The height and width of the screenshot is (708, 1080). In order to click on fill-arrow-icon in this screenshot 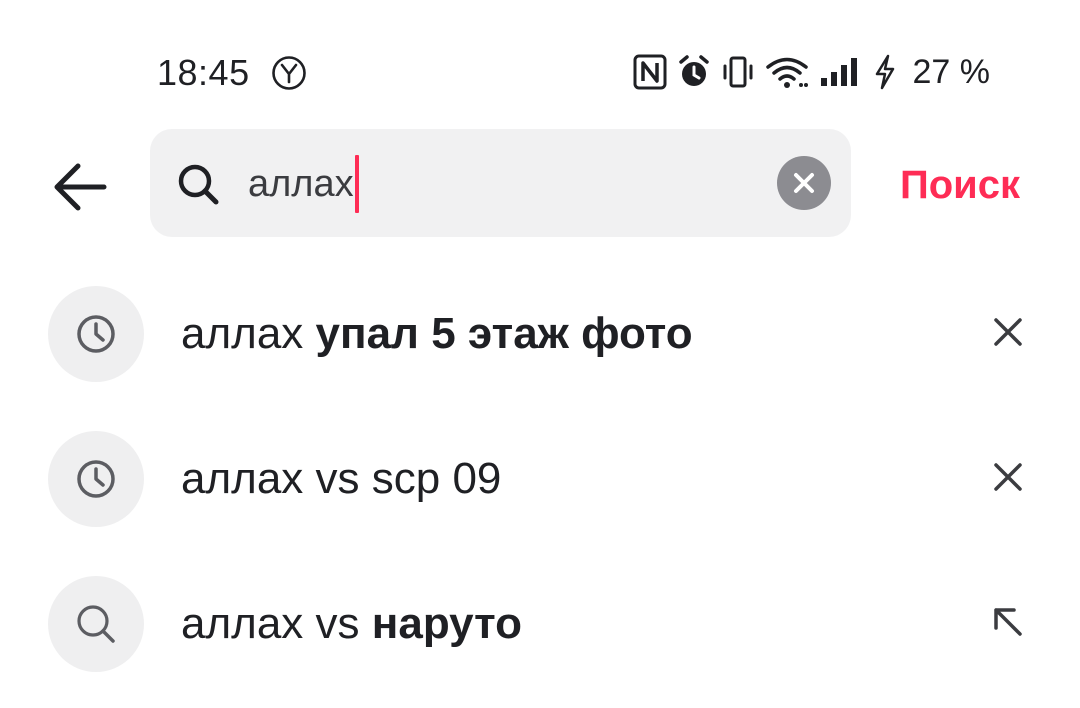, I will do `click(1008, 622)`.